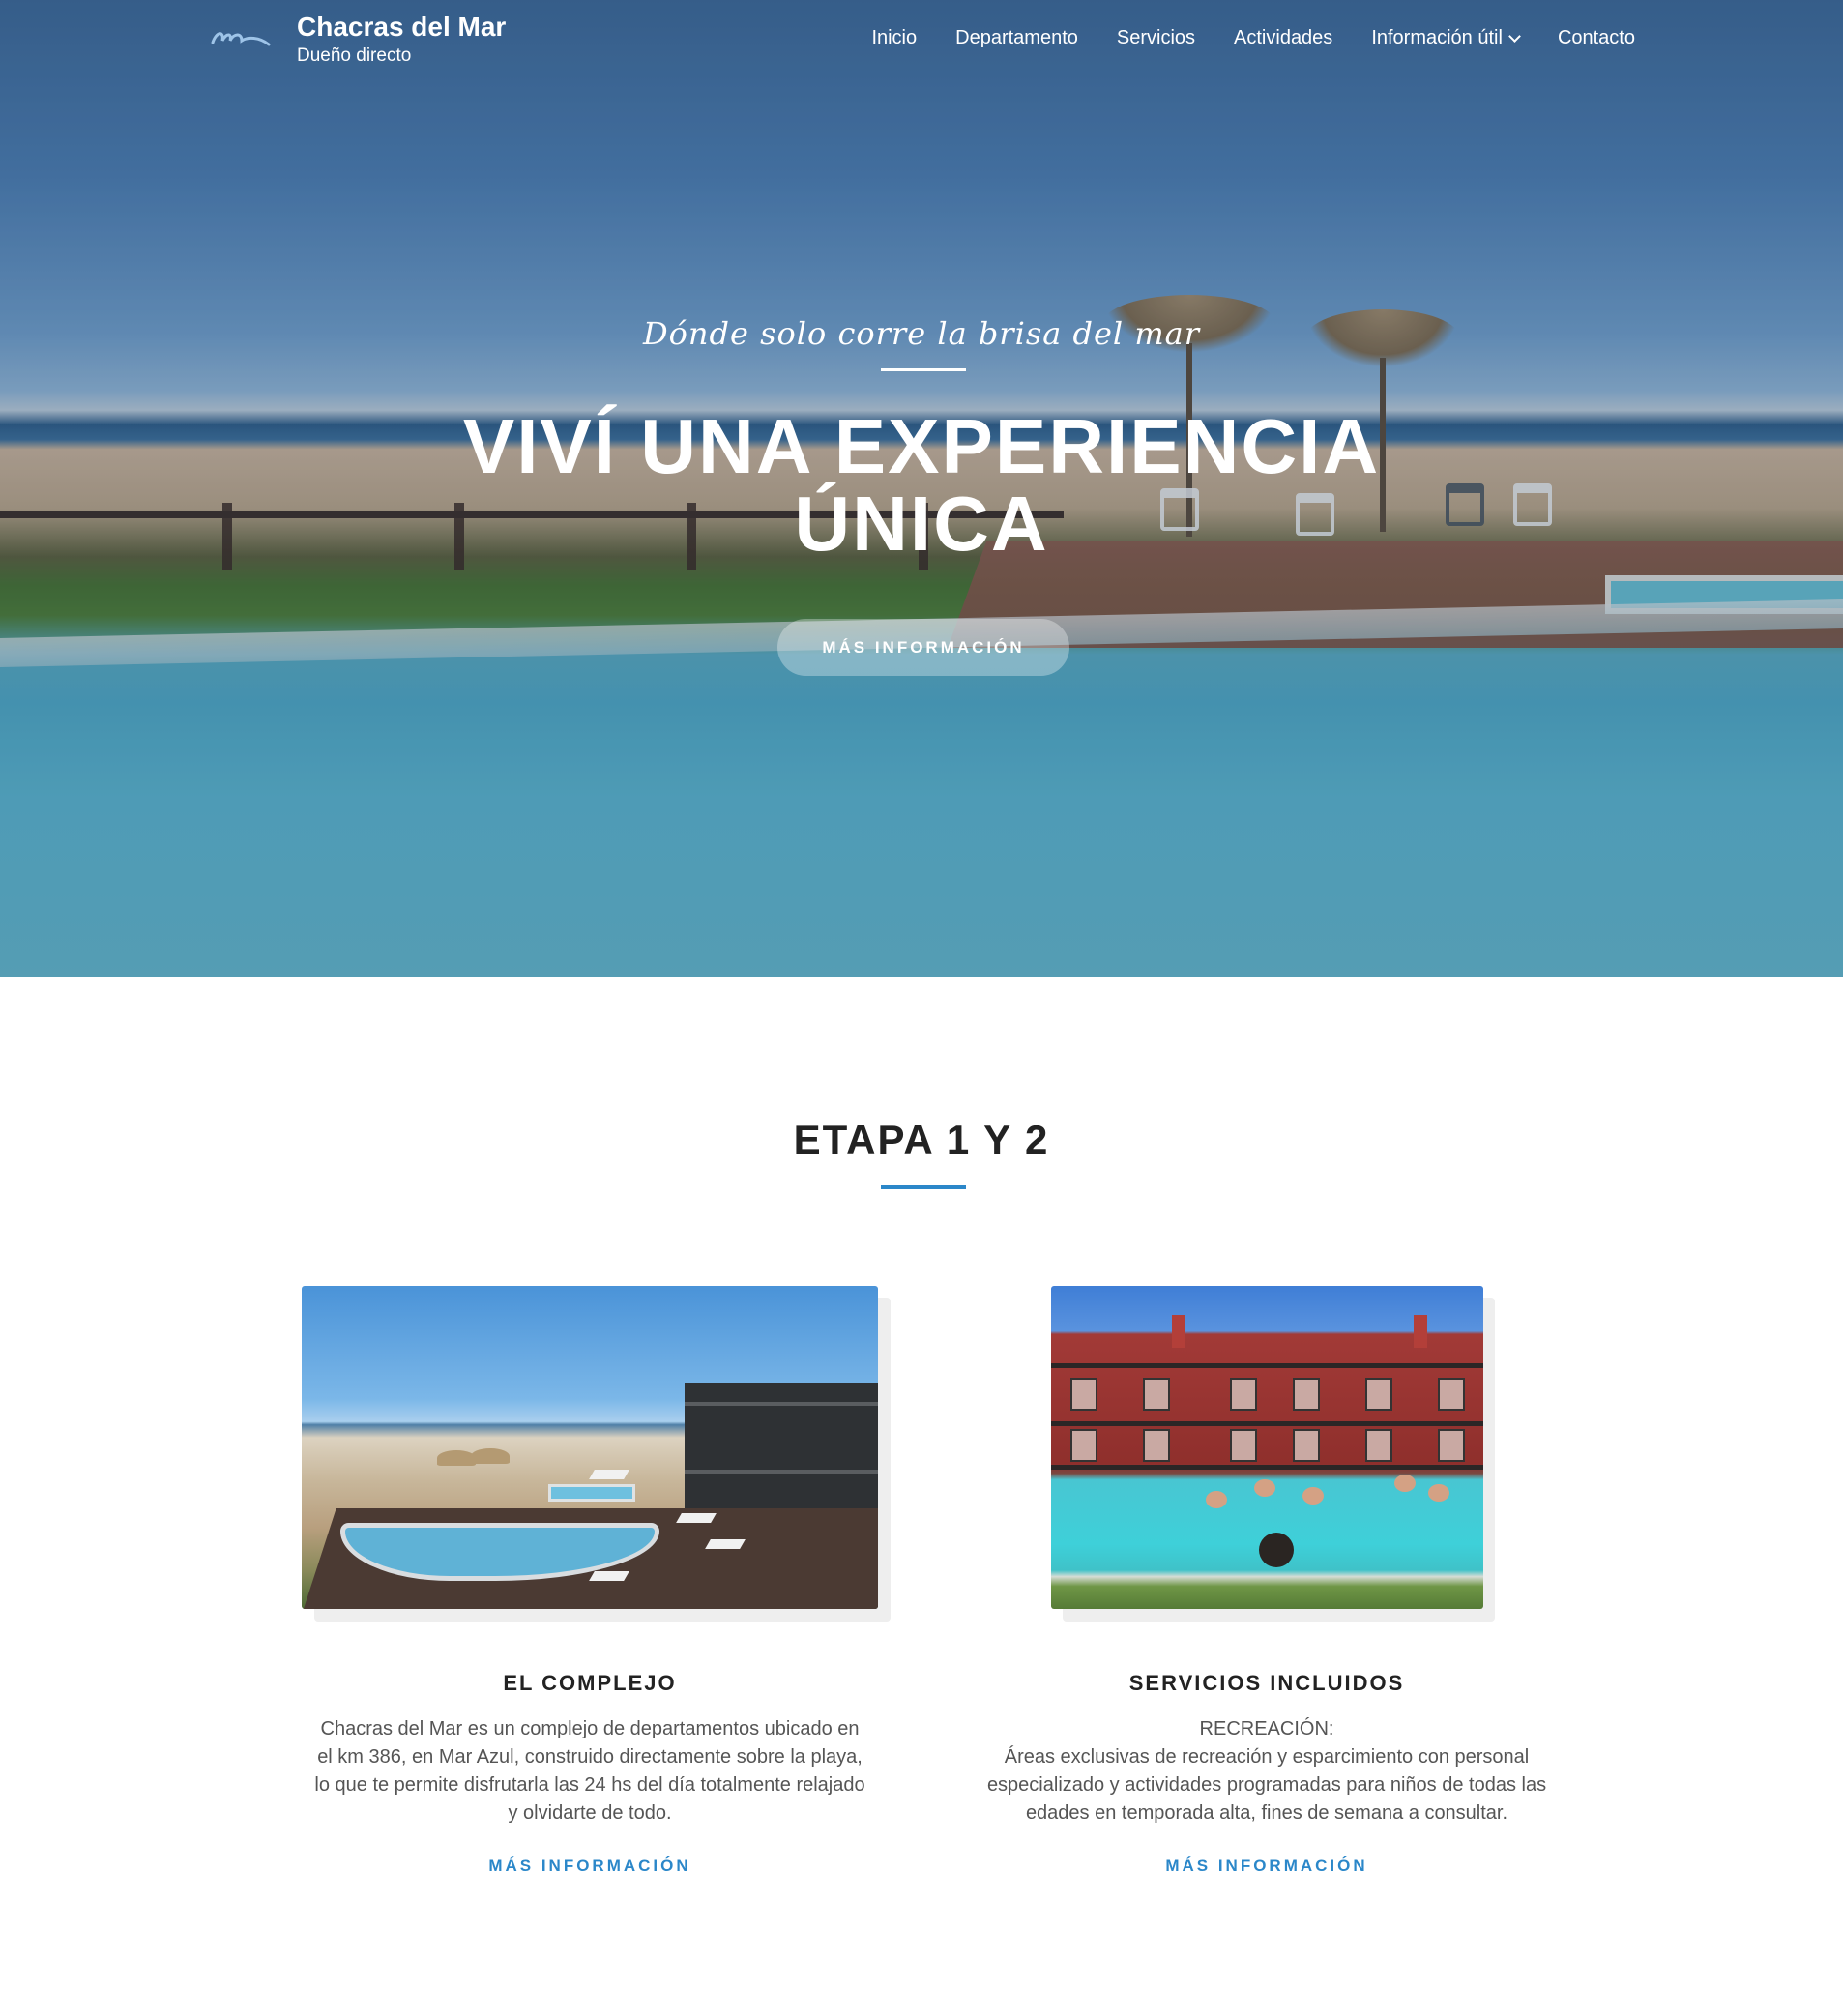 The image size is (1843, 2016). What do you see at coordinates (1283, 38) in the screenshot?
I see `menu-item-actividades: Actividades` at bounding box center [1283, 38].